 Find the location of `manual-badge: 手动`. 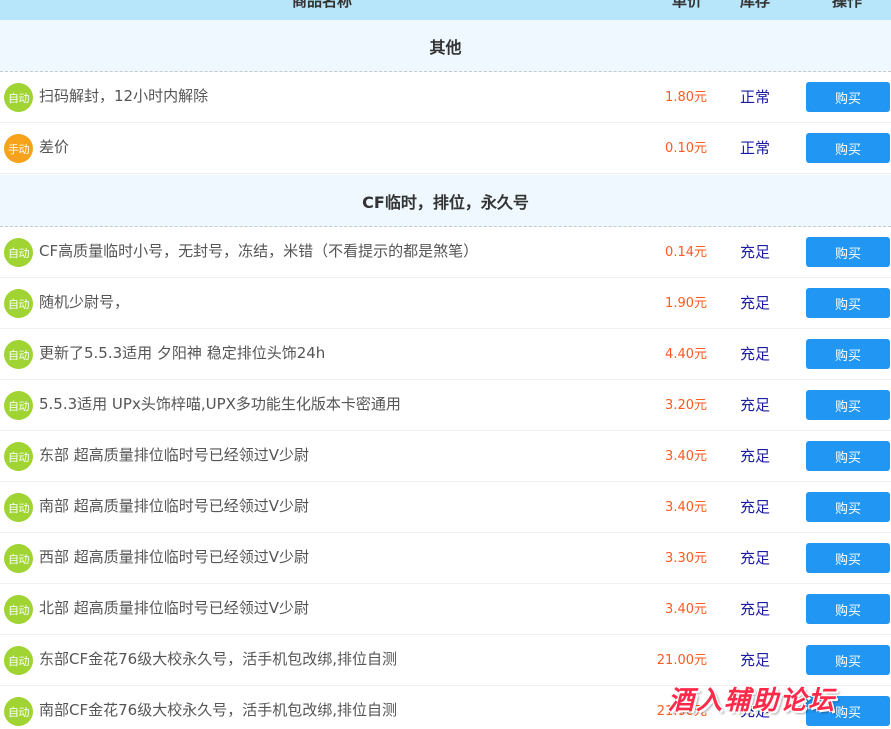

manual-badge: 手动 is located at coordinates (18, 148).